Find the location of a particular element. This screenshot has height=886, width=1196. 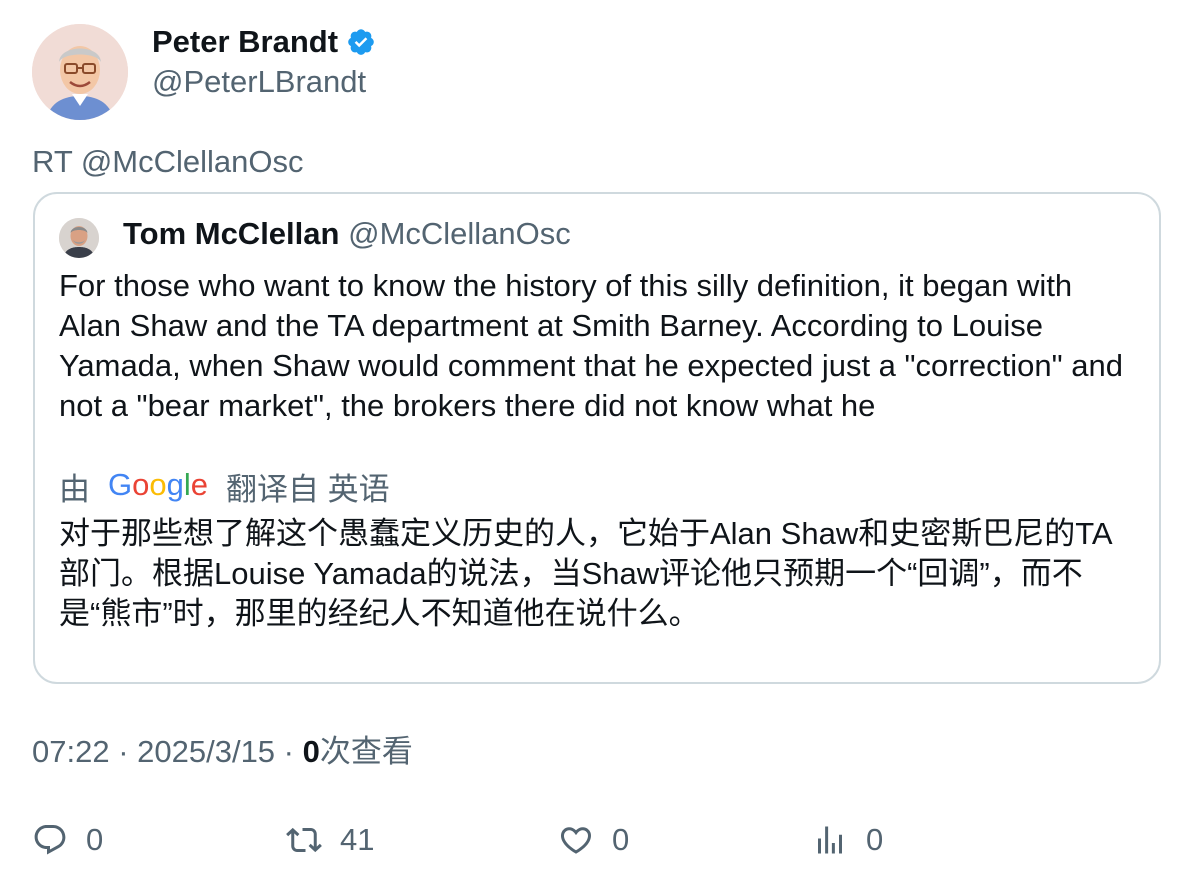

quoted-author-avatar is located at coordinates (79, 238).